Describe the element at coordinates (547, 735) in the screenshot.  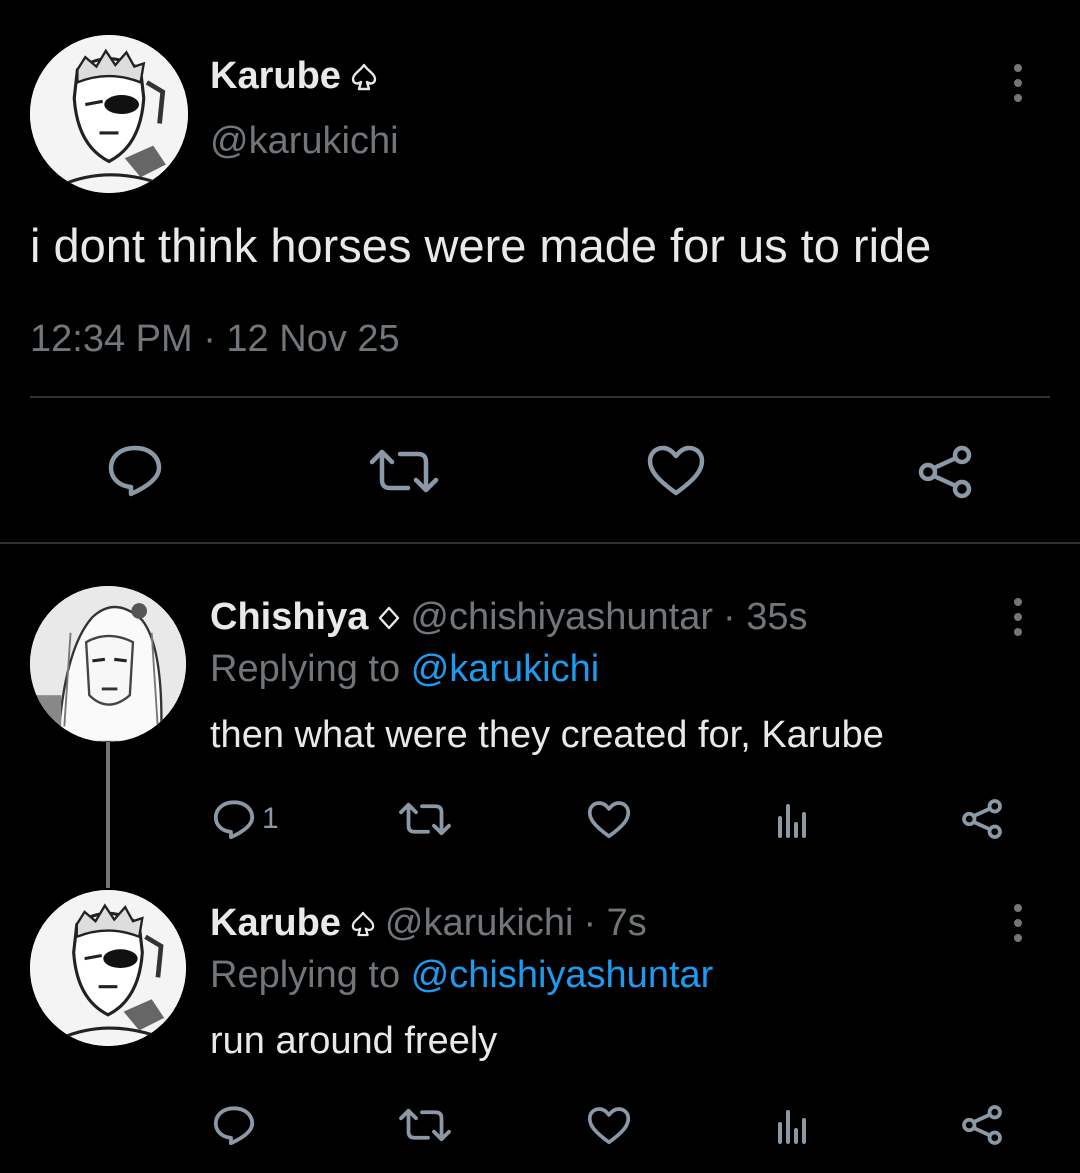
I see `reply-text: then what were they created for, Karube` at that location.